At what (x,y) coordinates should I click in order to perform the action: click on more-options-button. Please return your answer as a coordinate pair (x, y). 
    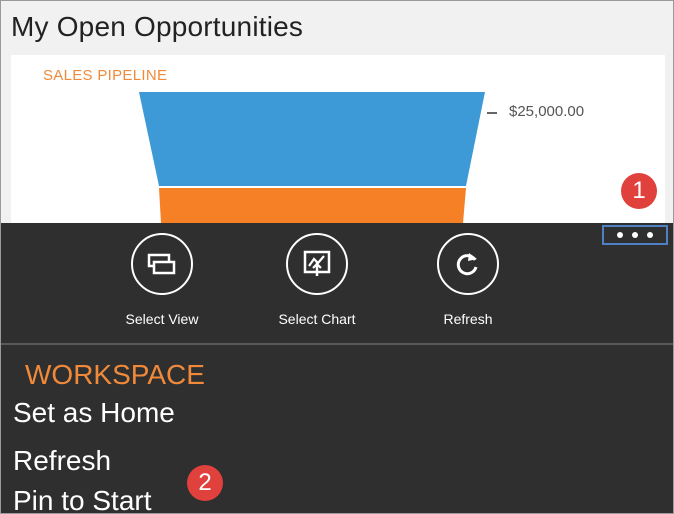
    Looking at the image, I should click on (635, 235).